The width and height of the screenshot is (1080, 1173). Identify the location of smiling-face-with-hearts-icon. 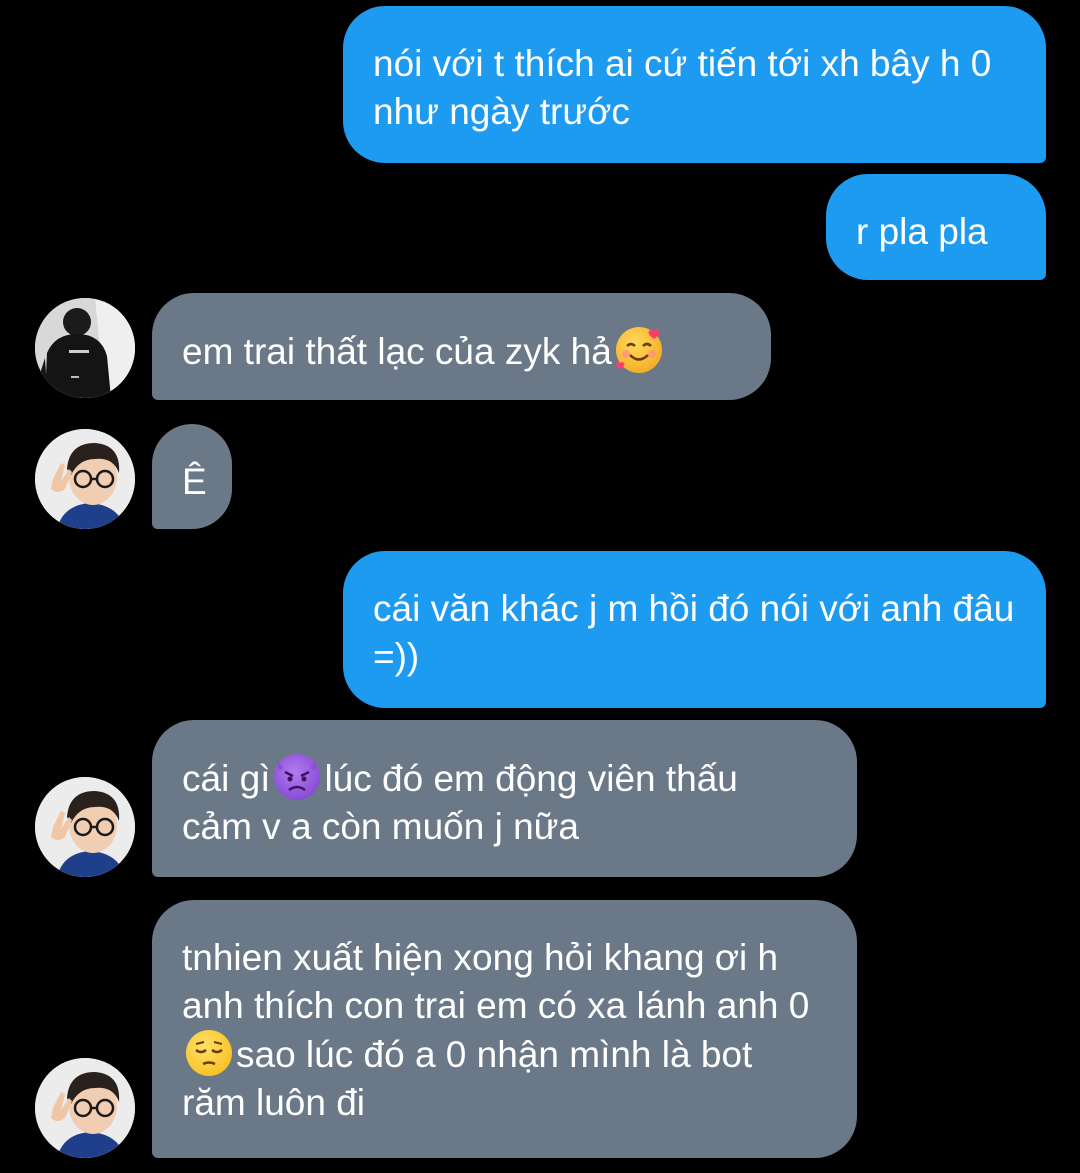
(638, 350).